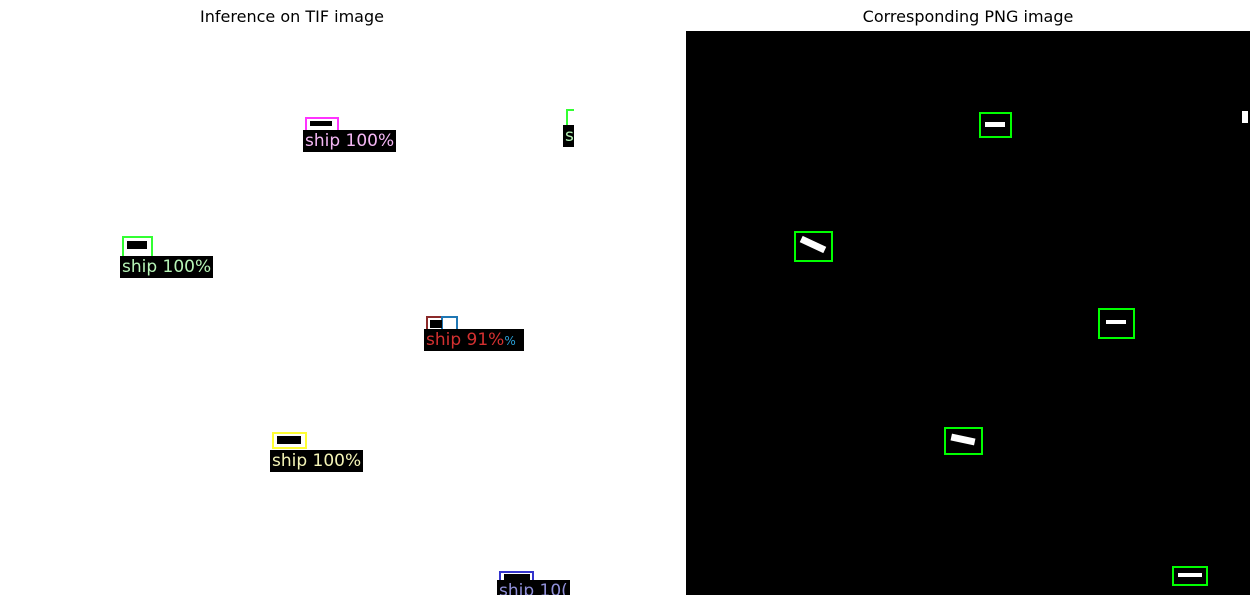 The width and height of the screenshot is (1259, 605). I want to click on detection-label: ship 91%%, so click(474, 340).